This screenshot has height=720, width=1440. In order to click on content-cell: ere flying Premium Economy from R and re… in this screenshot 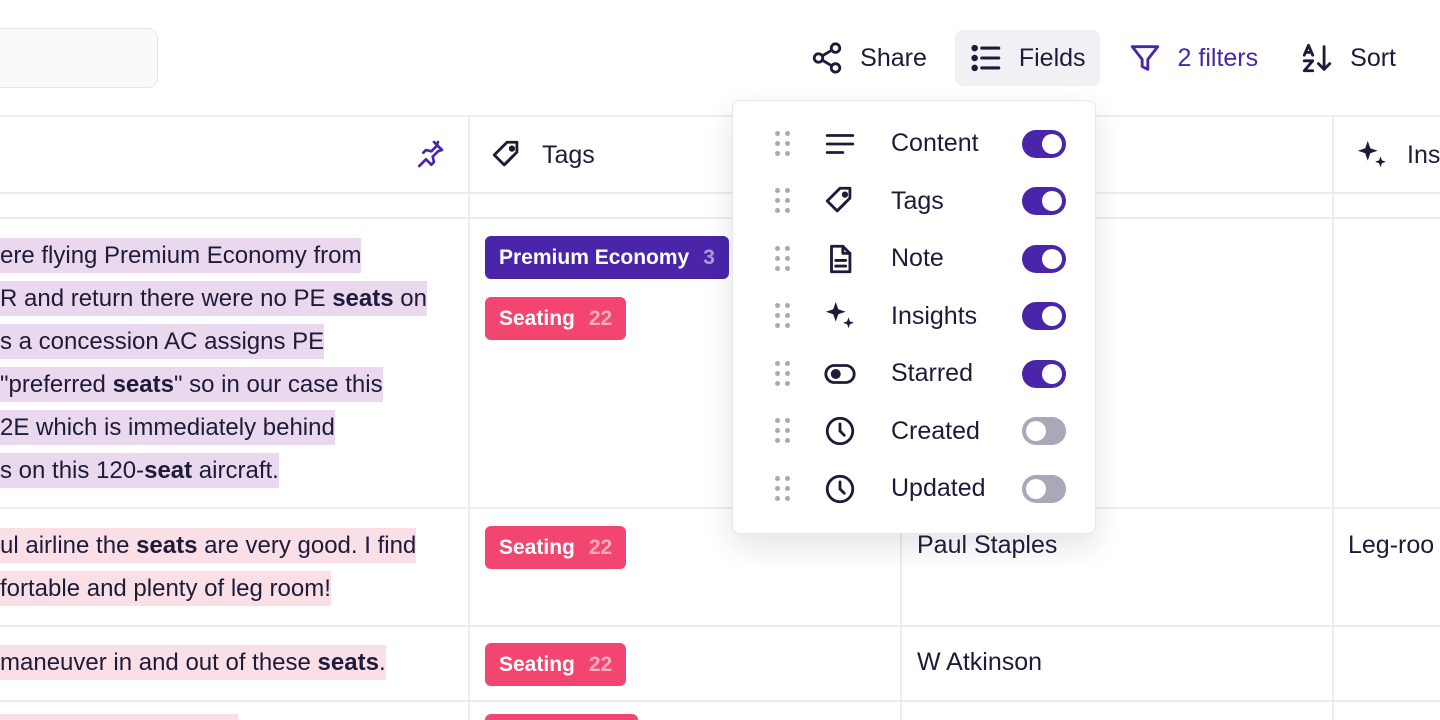, I will do `click(227, 363)`.